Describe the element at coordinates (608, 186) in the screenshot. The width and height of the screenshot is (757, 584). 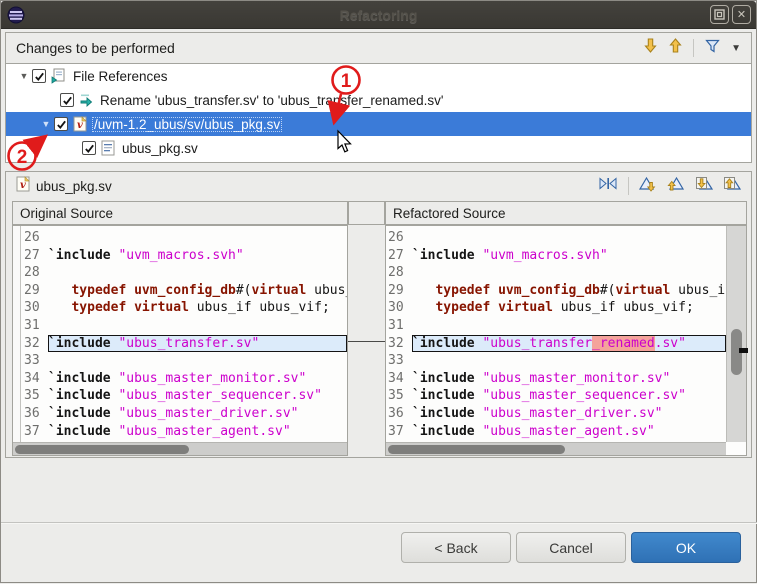
I see `swap-panes-icon` at that location.